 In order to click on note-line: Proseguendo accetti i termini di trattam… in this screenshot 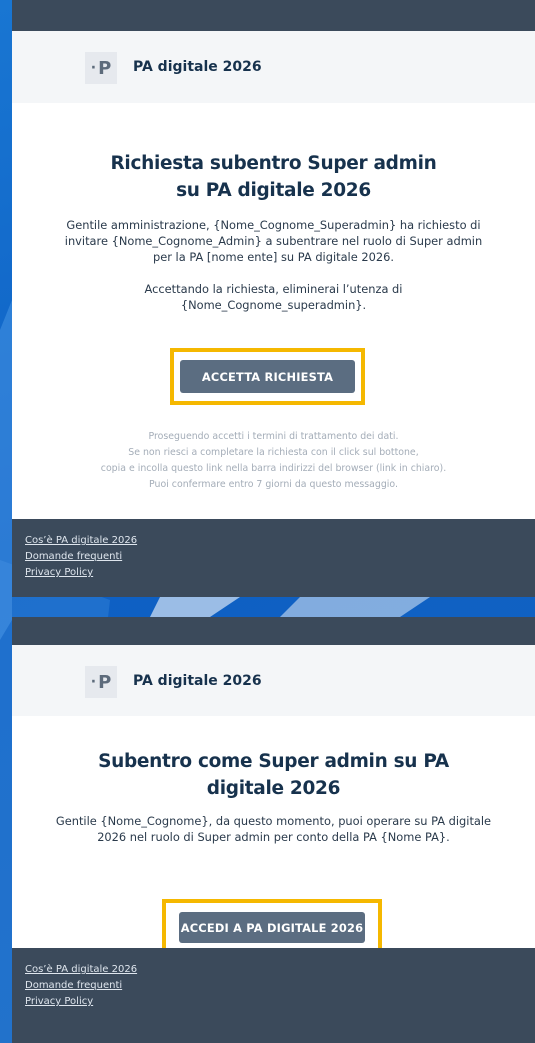, I will do `click(273, 436)`.